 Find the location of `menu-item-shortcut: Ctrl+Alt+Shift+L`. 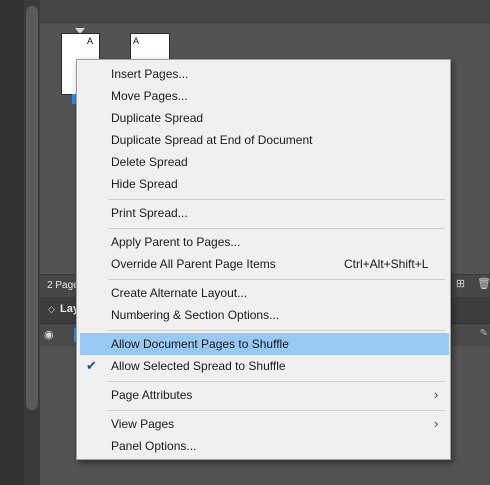

menu-item-shortcut: Ctrl+Alt+Shift+L is located at coordinates (386, 264).